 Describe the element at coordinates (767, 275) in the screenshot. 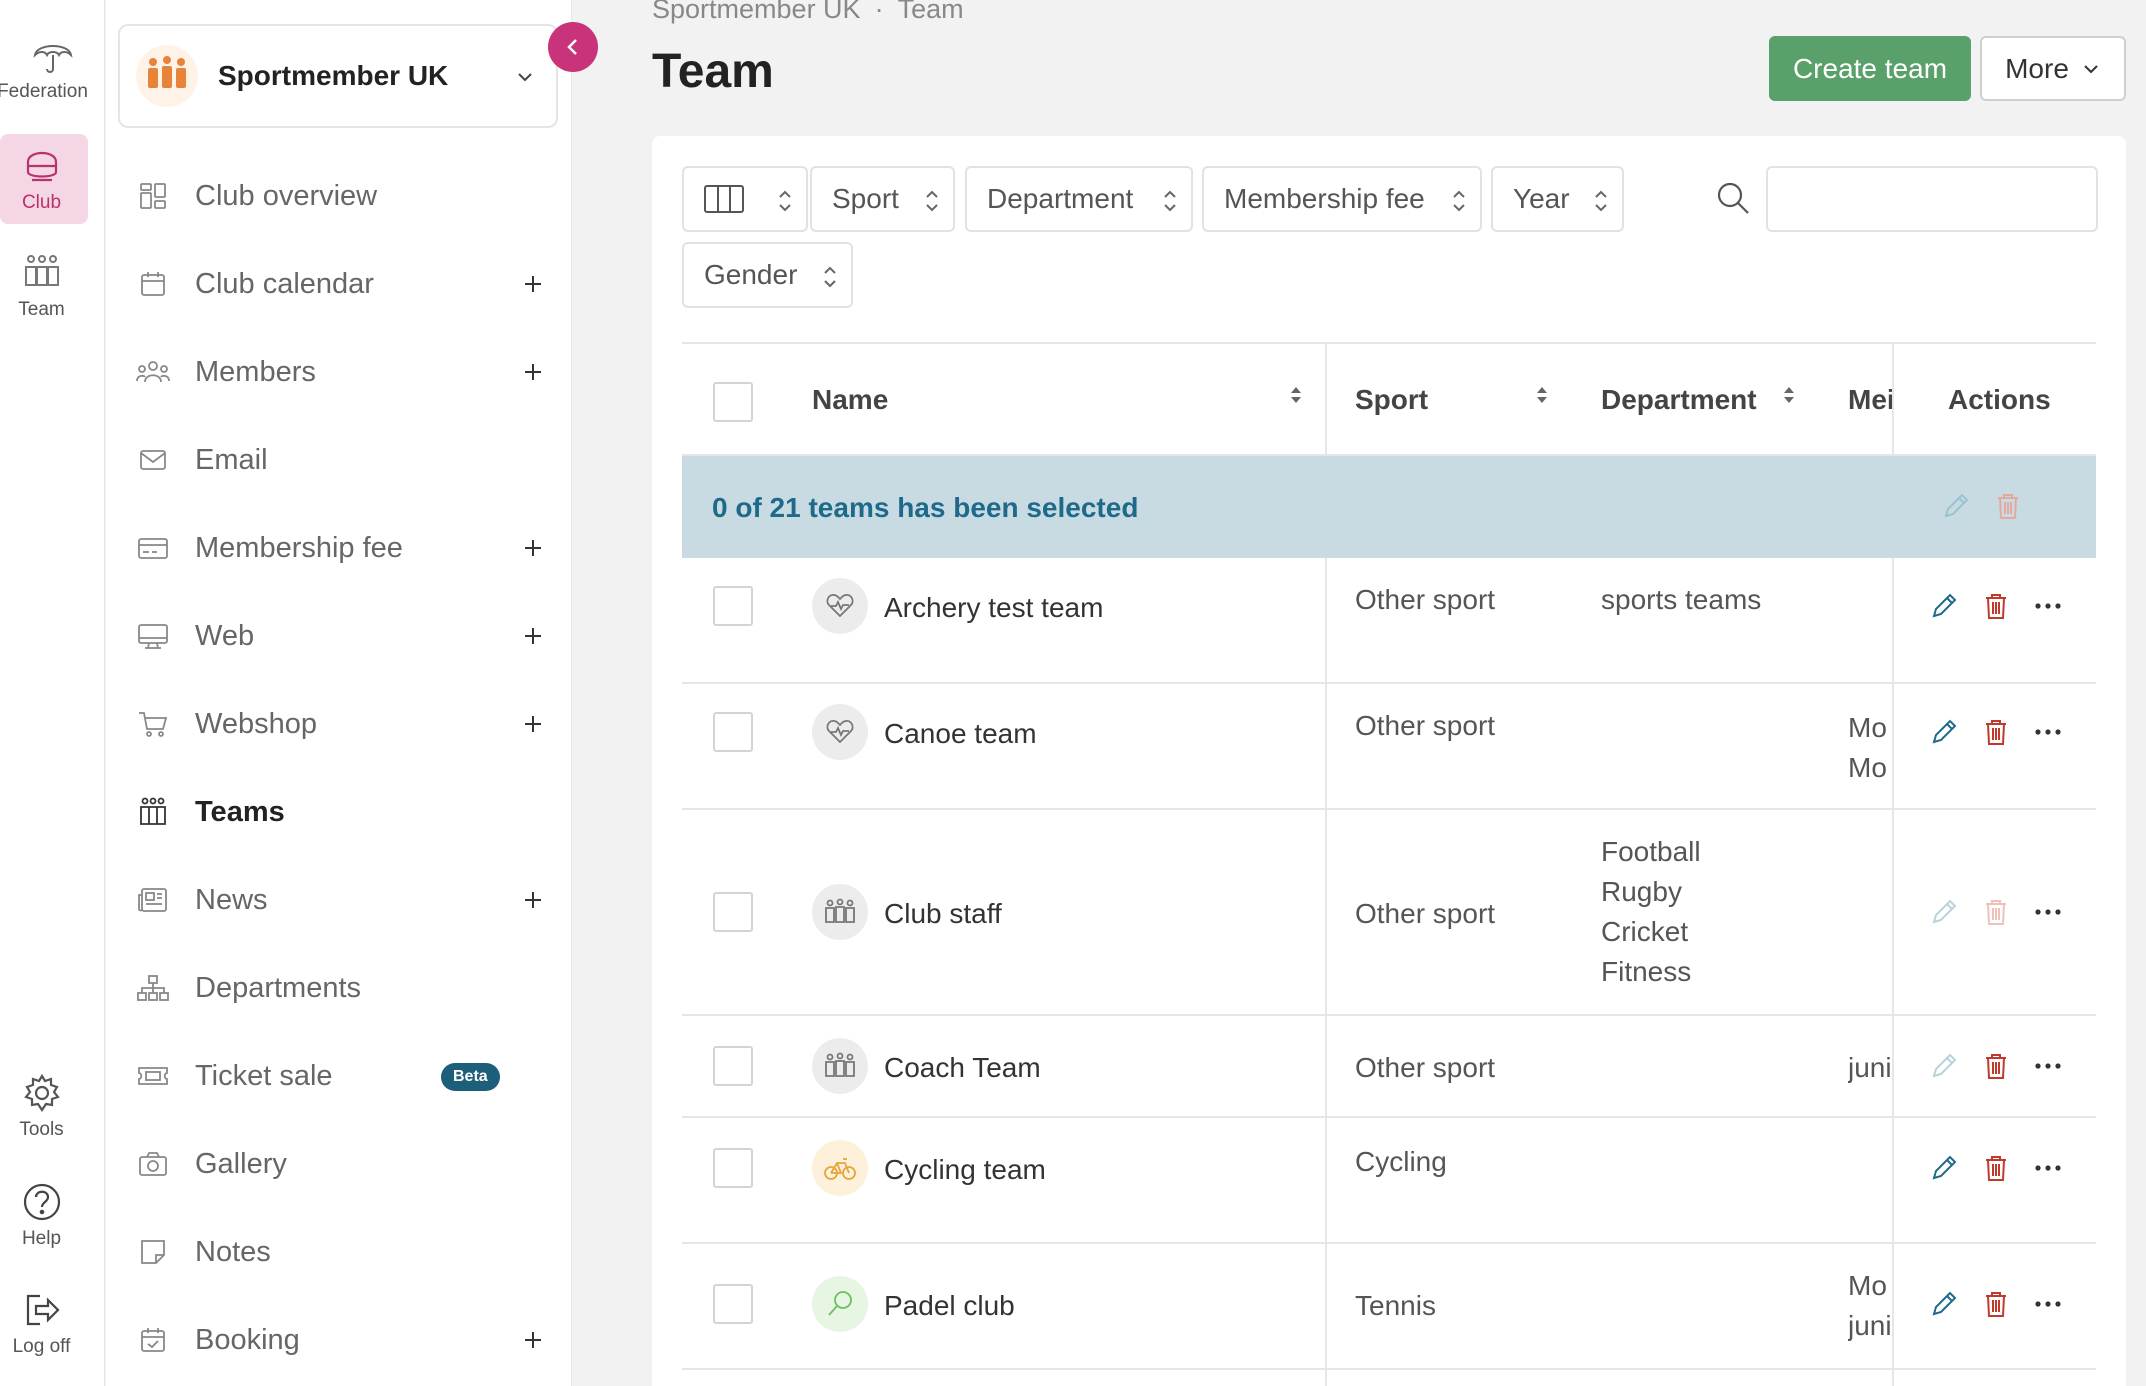

I see `filter-gender: Gender` at that location.